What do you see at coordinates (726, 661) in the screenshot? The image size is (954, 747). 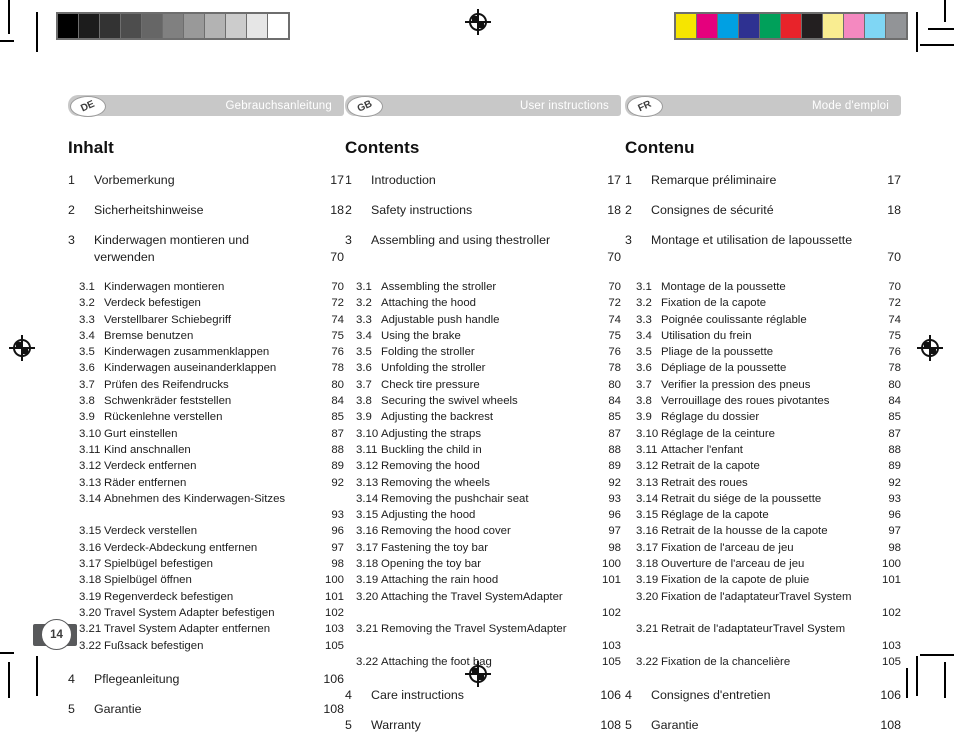 I see `toc-entry-title: Fixation de la chancelière` at bounding box center [726, 661].